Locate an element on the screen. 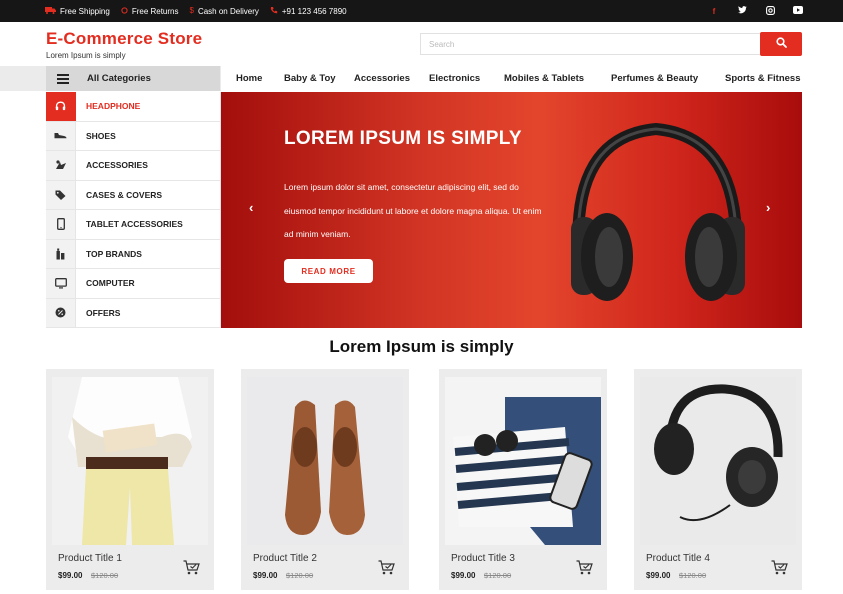 The image size is (843, 594). phone-icon is located at coordinates (274, 11).